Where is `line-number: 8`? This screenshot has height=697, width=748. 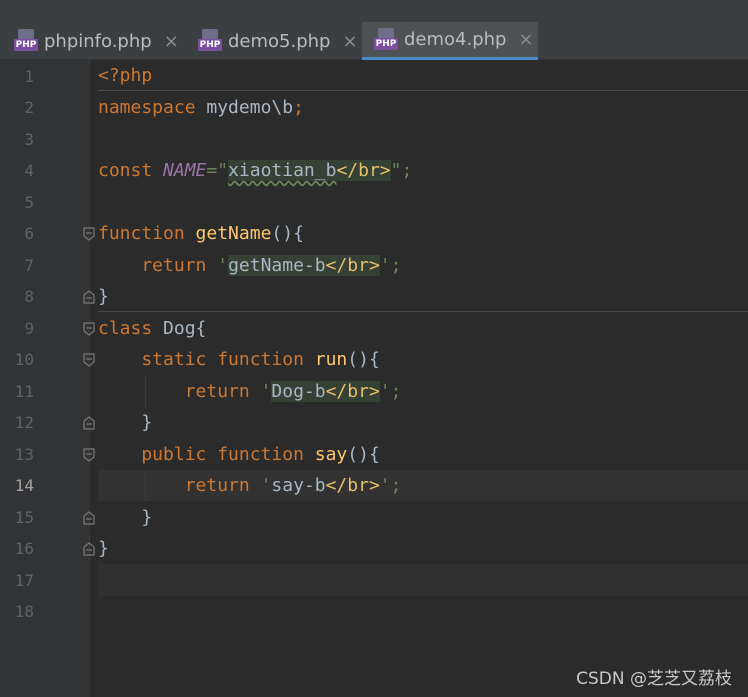
line-number: 8 is located at coordinates (29, 296).